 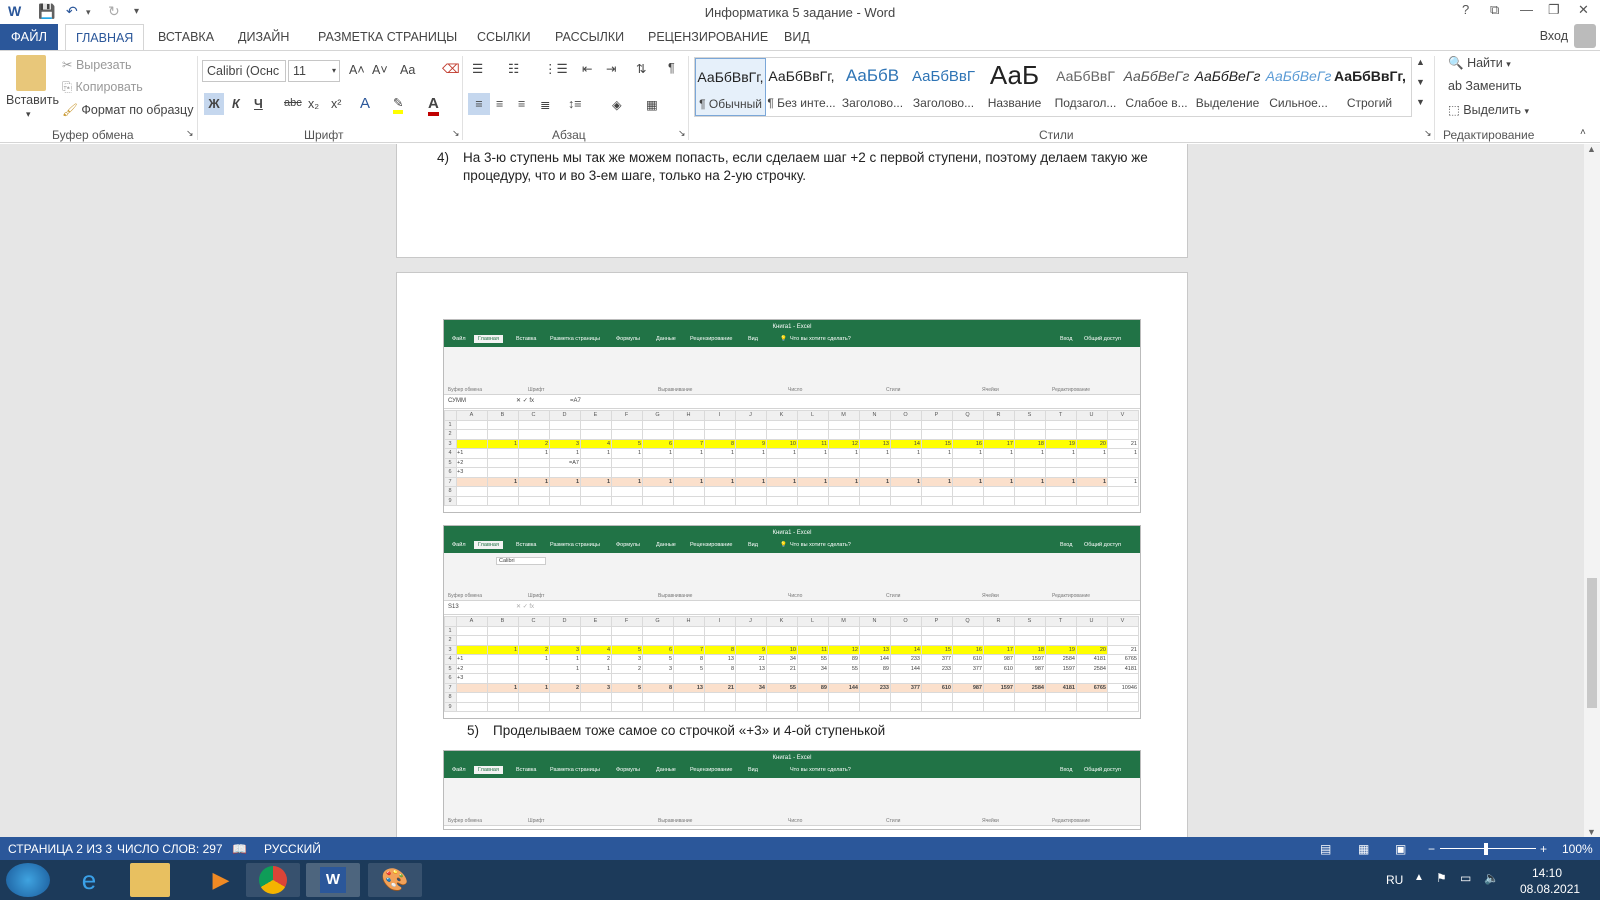 I want to click on shading-icon: ◈, so click(x=617, y=104).